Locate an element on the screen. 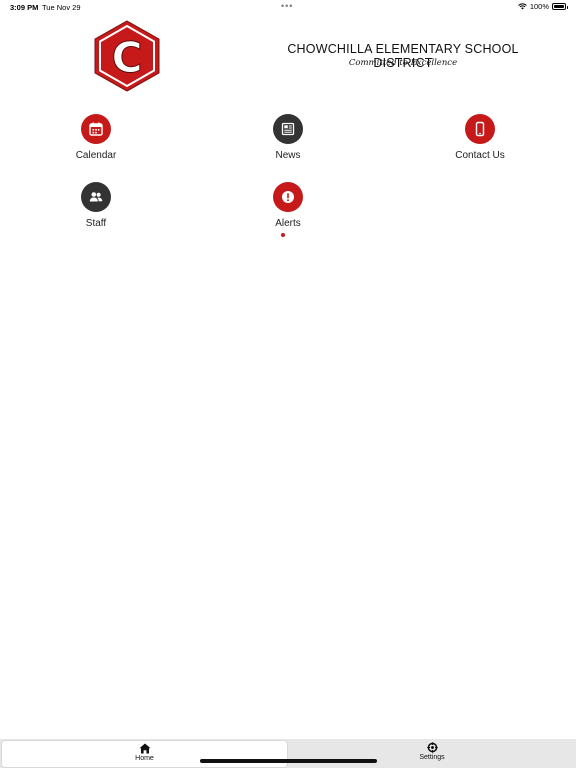  tile-label: News is located at coordinates (288, 155).